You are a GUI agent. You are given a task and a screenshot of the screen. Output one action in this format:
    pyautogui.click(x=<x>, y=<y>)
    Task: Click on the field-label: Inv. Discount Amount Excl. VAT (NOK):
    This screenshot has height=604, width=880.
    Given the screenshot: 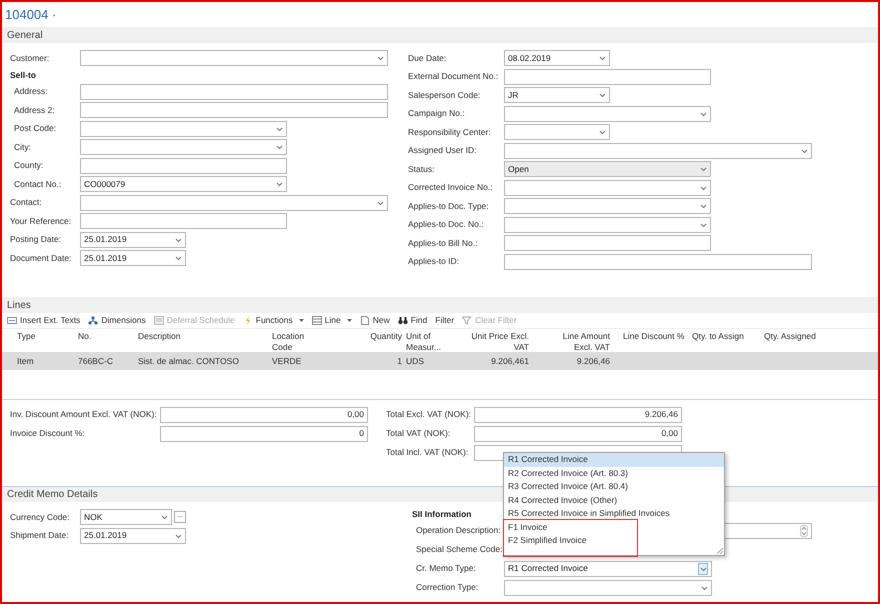 What is the action you would take?
    pyautogui.click(x=84, y=414)
    